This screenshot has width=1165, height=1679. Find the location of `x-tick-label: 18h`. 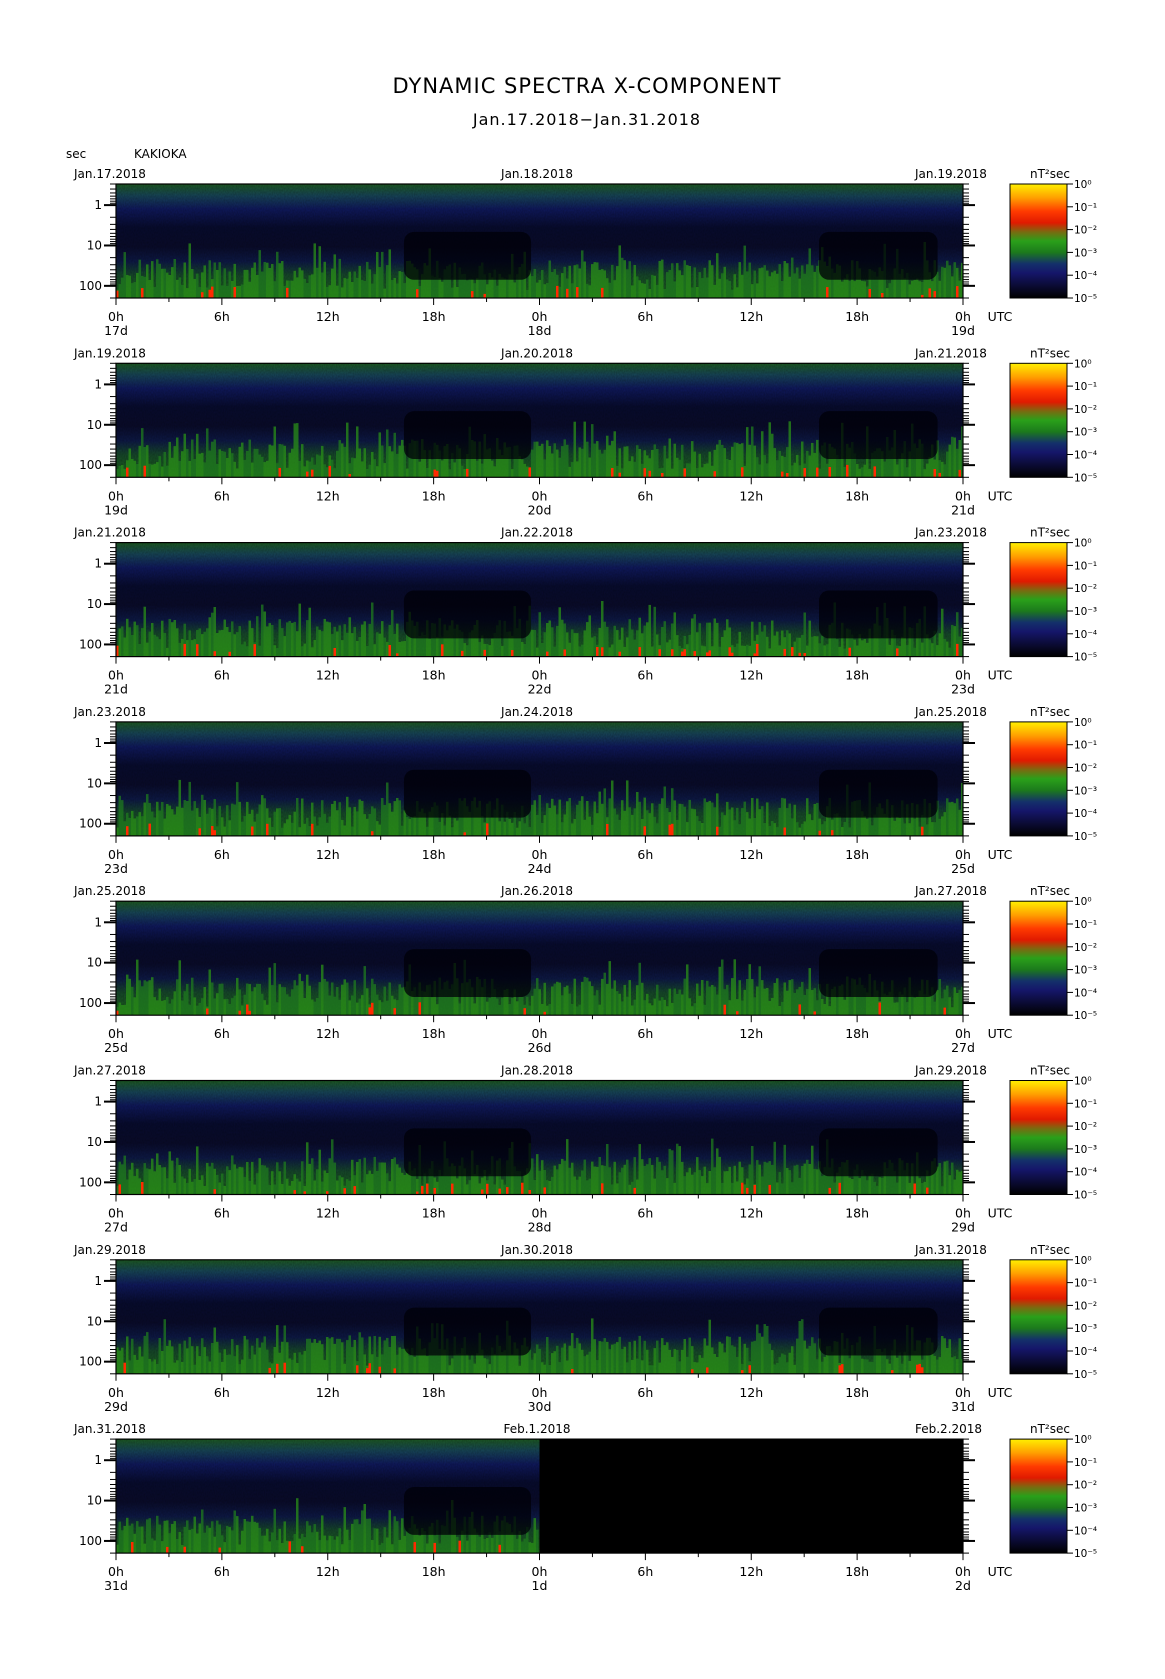

x-tick-label: 18h is located at coordinates (434, 854).